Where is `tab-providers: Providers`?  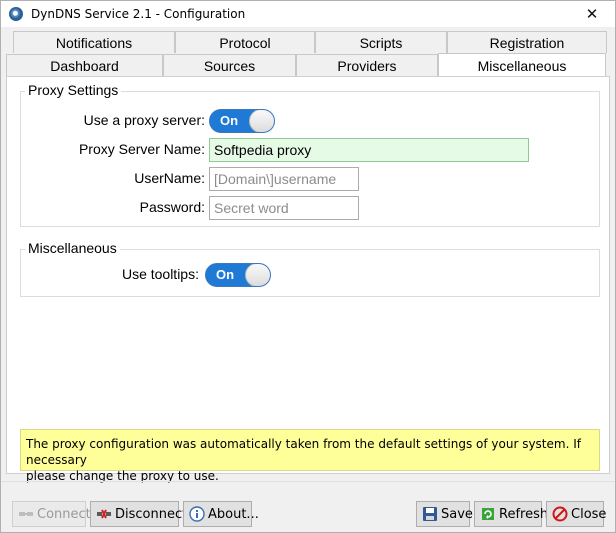 tab-providers: Providers is located at coordinates (367, 65).